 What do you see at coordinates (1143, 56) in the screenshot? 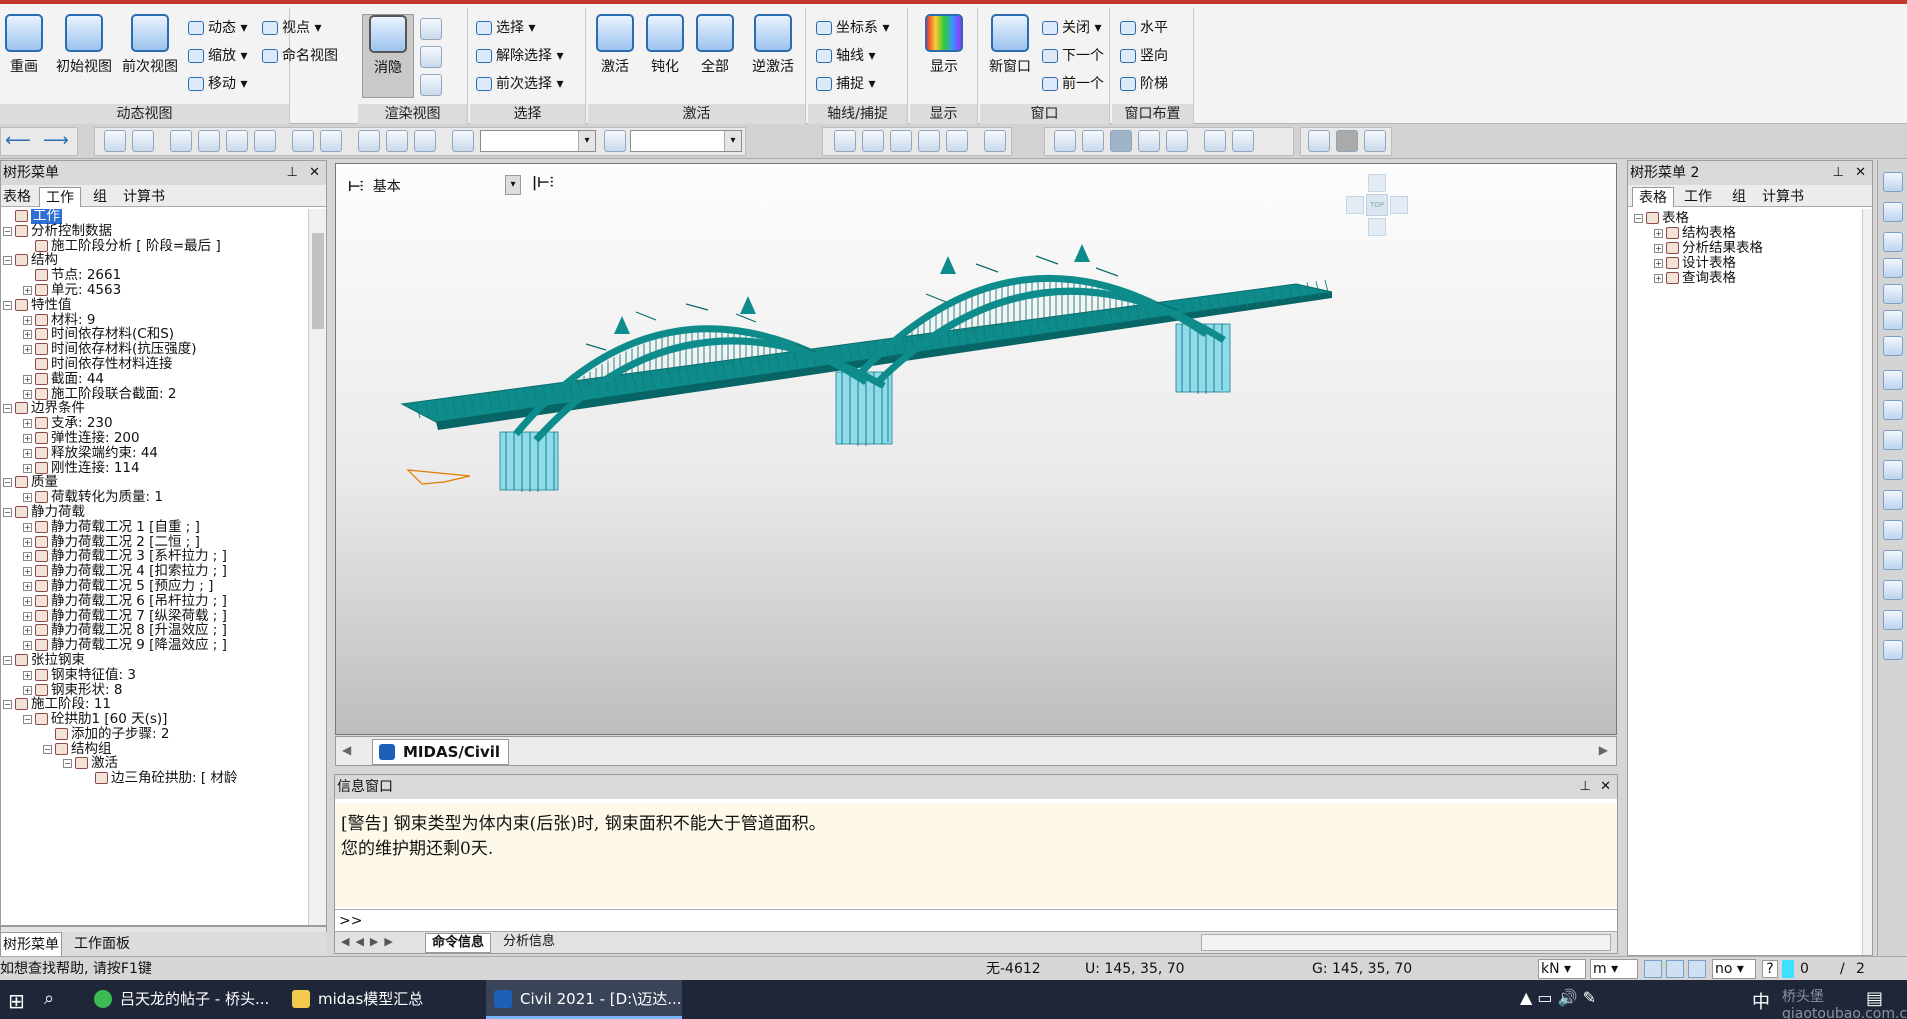
I see `tile-vertical-button: 竖向` at bounding box center [1143, 56].